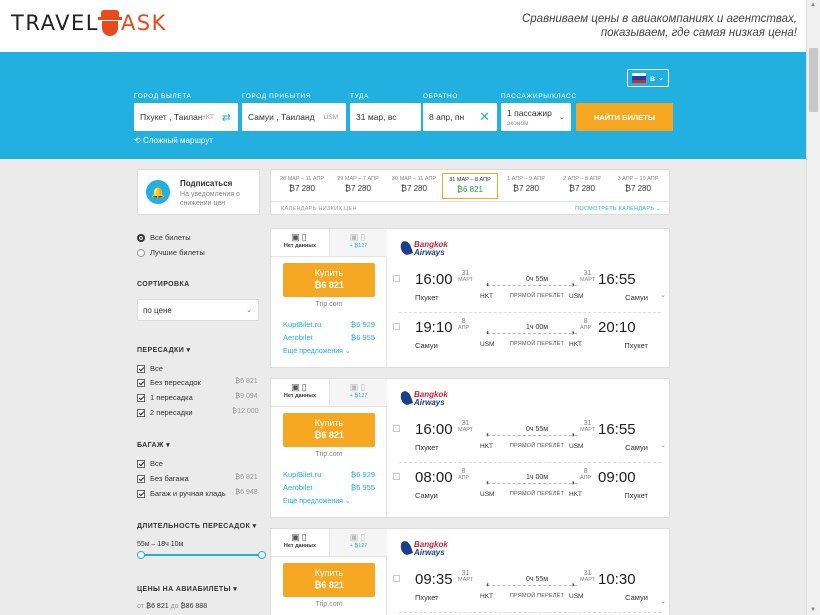 The width and height of the screenshot is (820, 615). I want to click on arrival-time: 16:55, so click(617, 279).